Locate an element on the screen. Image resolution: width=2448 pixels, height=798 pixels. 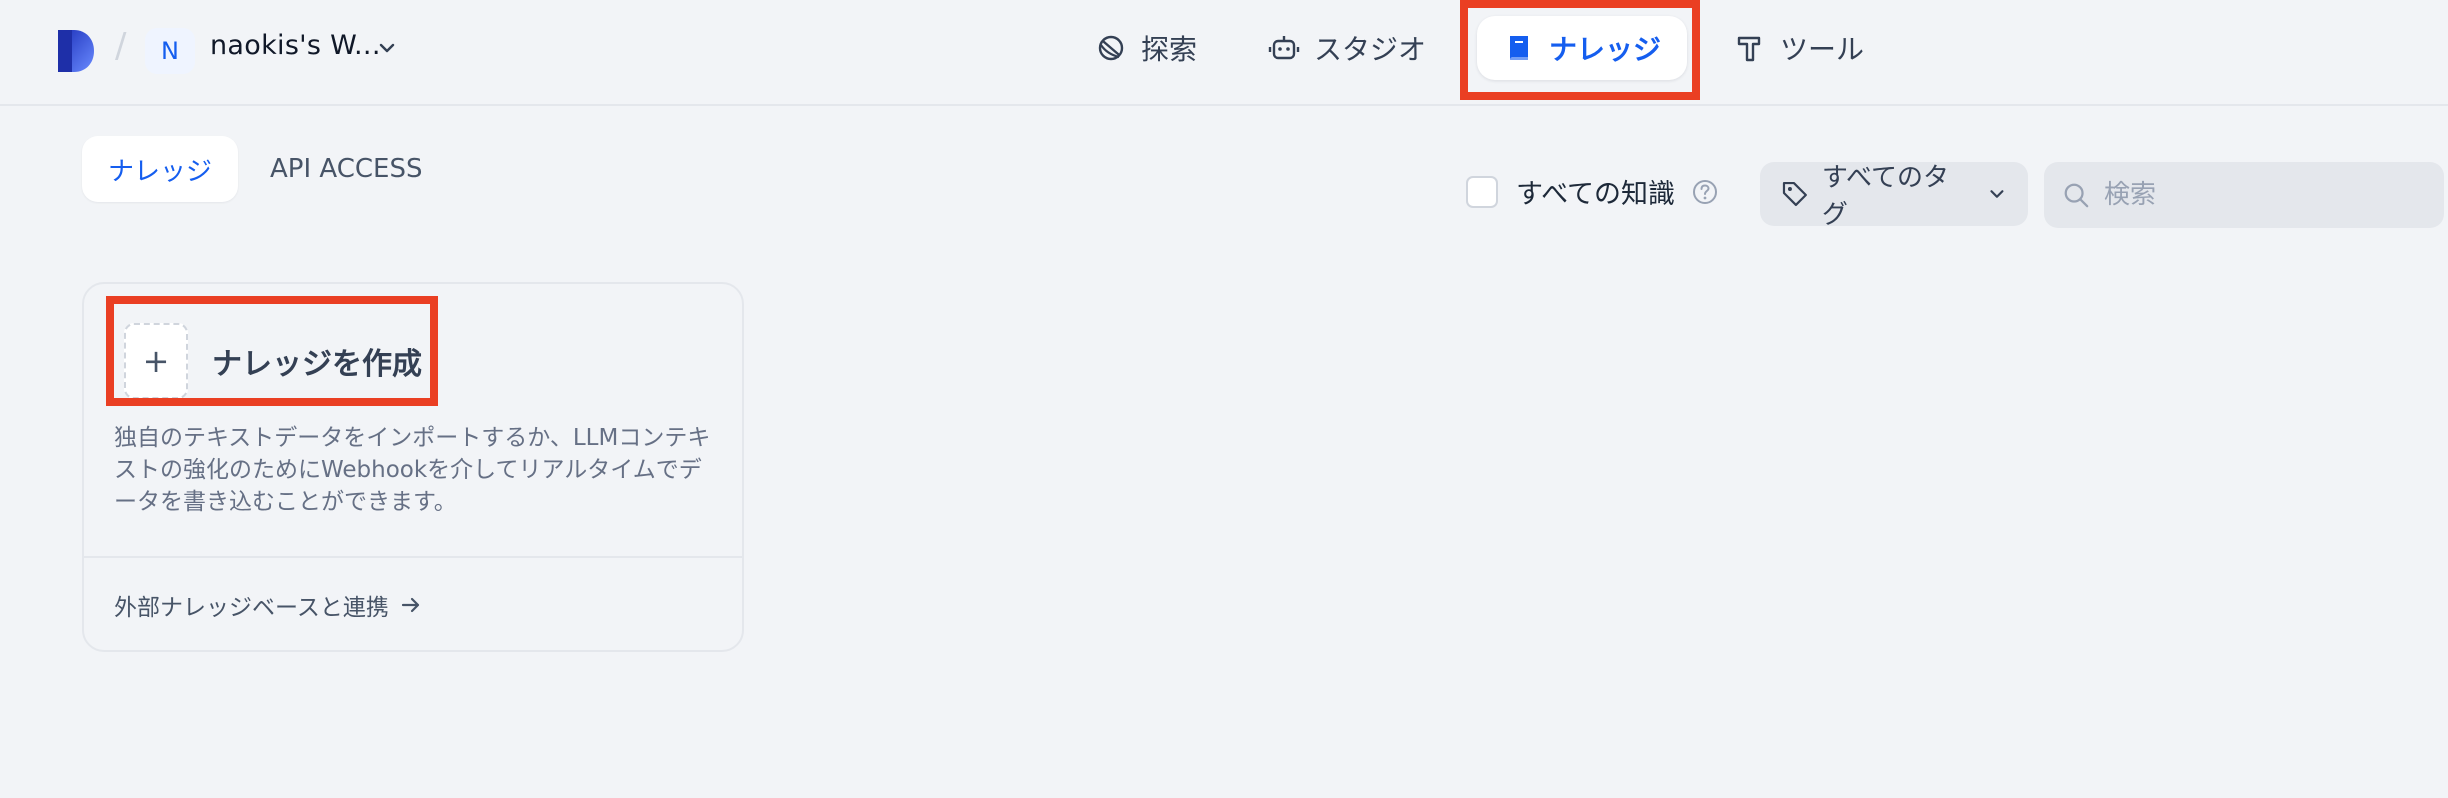
tab-api-access: API ACCESS is located at coordinates (346, 169).